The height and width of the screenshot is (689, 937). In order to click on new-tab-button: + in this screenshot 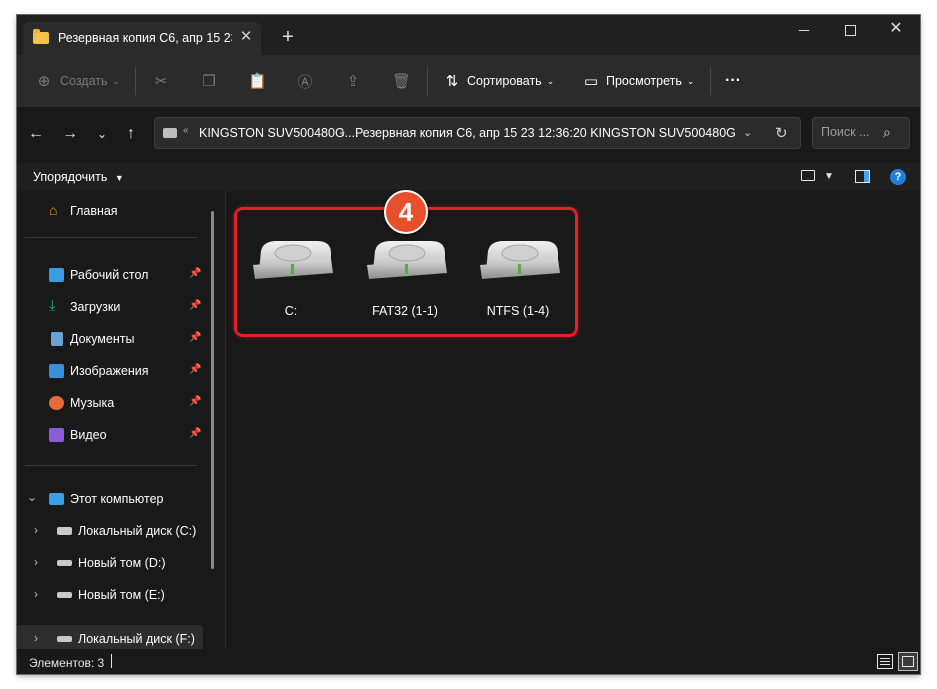, I will do `click(288, 38)`.